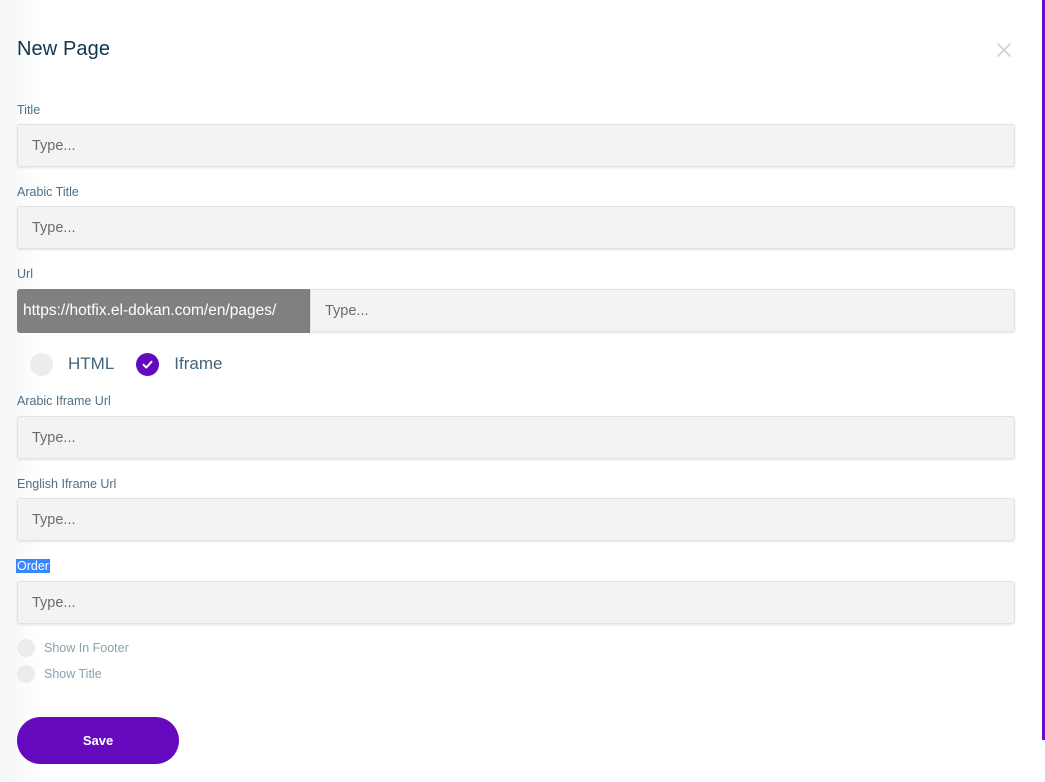  Describe the element at coordinates (98, 740) in the screenshot. I see `save-button: Save` at that location.